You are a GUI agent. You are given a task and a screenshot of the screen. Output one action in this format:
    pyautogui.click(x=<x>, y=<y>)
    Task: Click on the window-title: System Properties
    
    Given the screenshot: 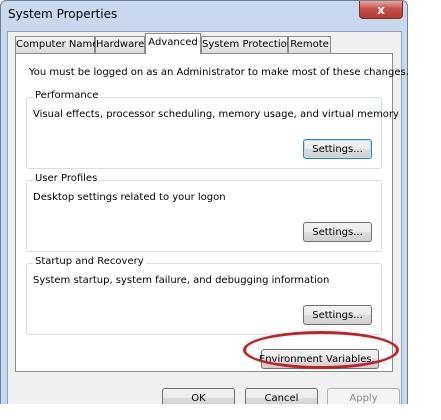 What is the action you would take?
    pyautogui.click(x=63, y=14)
    